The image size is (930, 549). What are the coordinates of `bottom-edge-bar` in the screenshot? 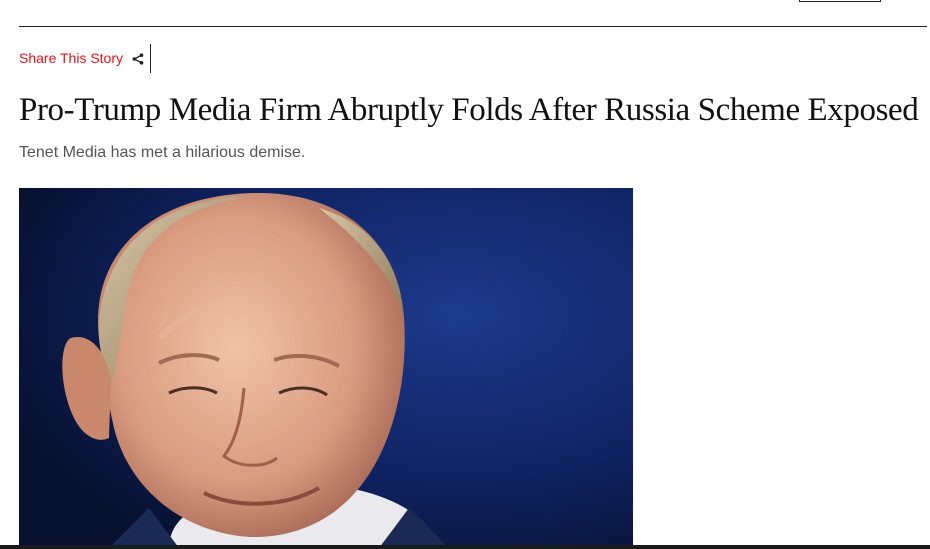 It's located at (465, 547).